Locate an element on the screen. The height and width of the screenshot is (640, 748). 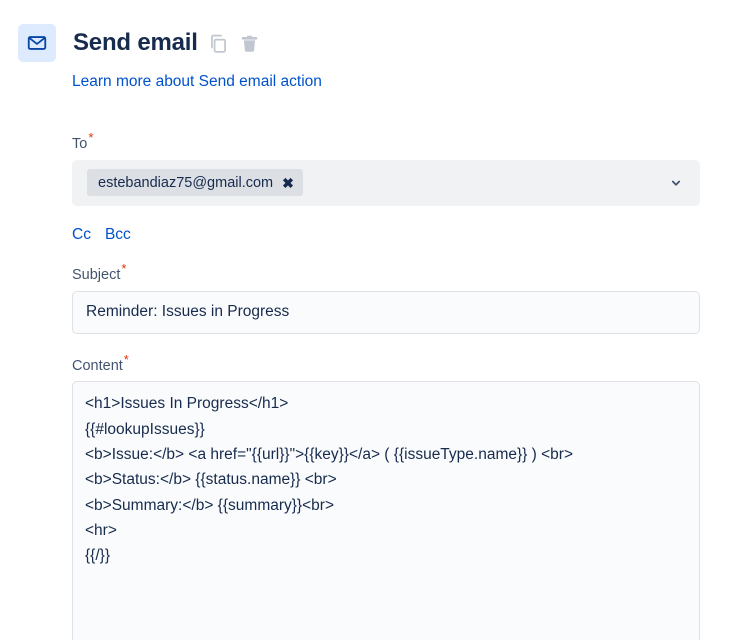
subject-field-label: Subject* is located at coordinates (386, 273).